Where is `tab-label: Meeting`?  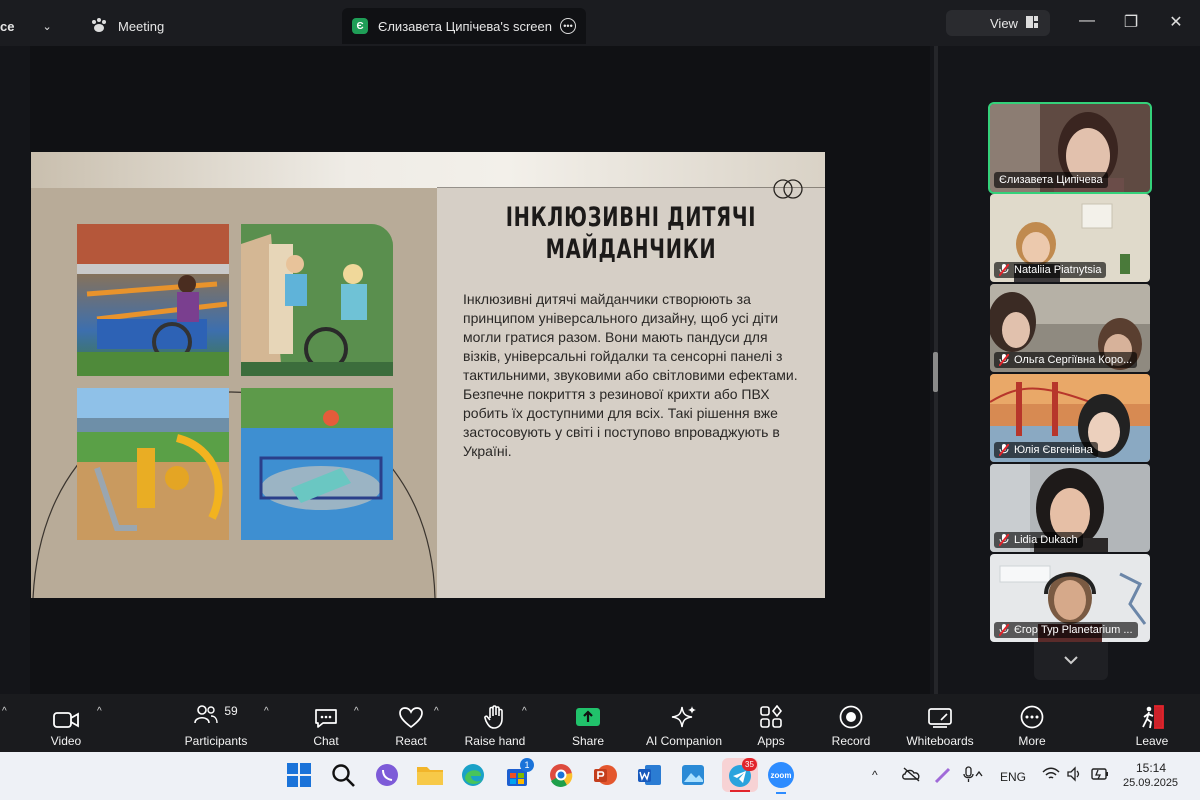
tab-label: Meeting is located at coordinates (141, 26).